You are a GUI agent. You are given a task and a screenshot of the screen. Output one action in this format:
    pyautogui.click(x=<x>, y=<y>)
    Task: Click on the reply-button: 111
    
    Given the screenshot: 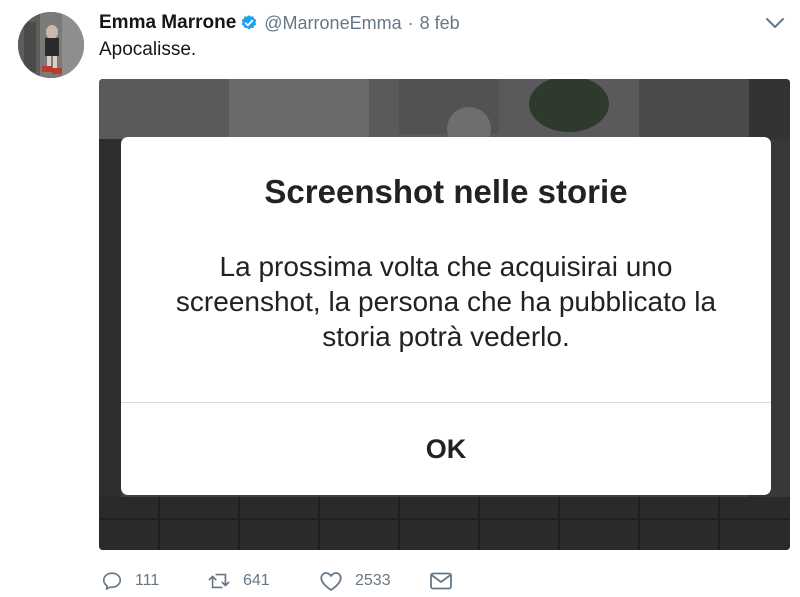 What is the action you would take?
    pyautogui.click(x=130, y=581)
    